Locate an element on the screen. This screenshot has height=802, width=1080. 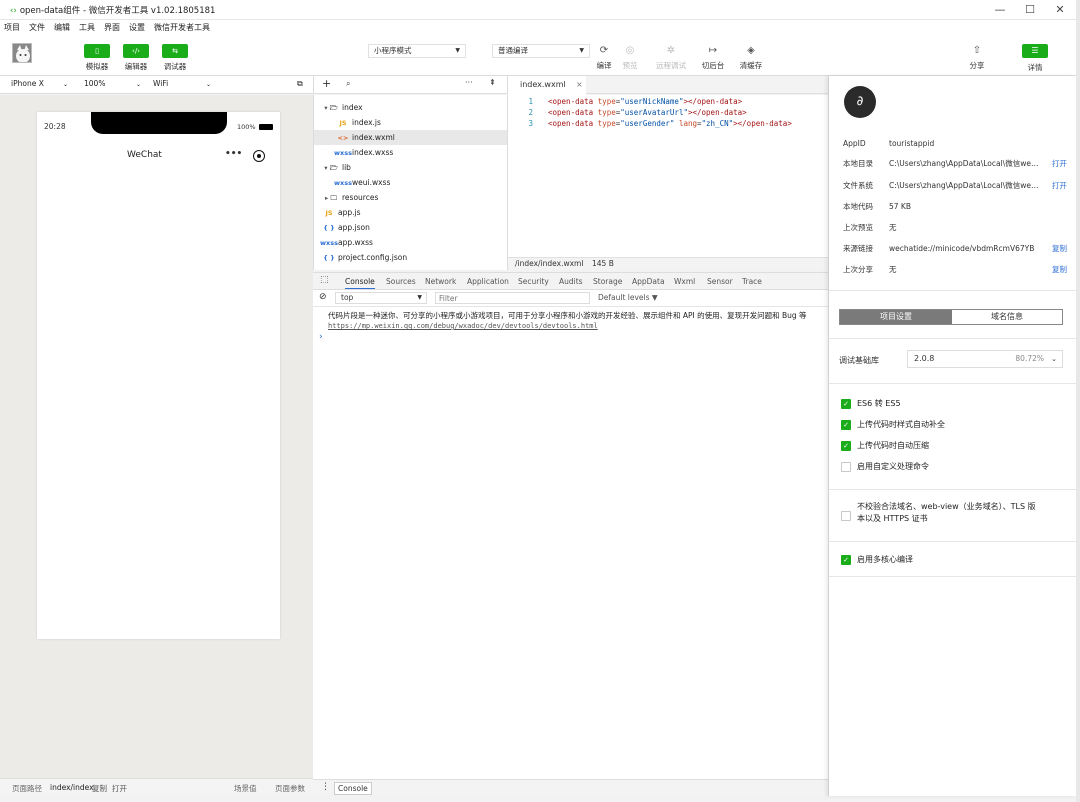
tab-index-wxml: index.wxml × is located at coordinates (547, 85).